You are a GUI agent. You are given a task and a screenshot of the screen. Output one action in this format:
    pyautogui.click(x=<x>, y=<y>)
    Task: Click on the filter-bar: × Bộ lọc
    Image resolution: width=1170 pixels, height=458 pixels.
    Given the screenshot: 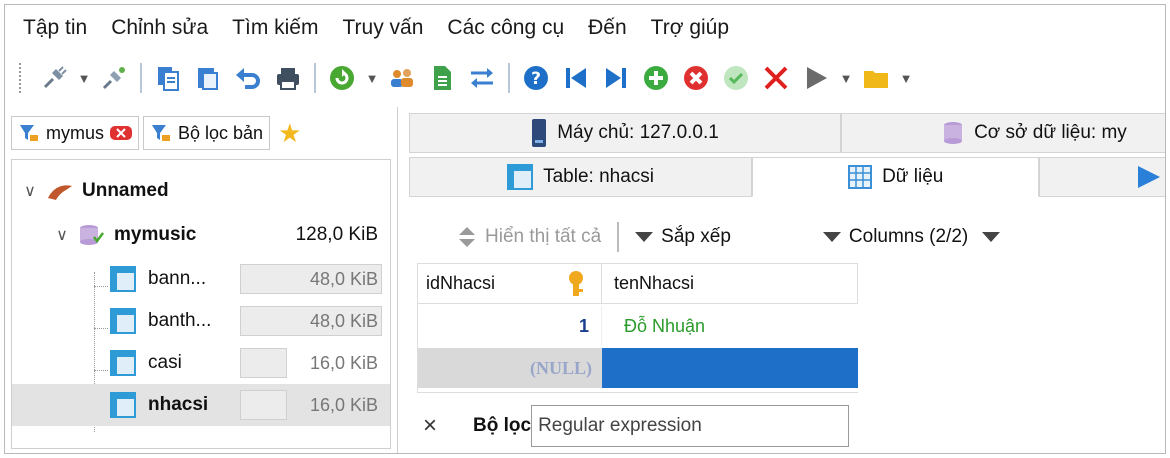 What is the action you would take?
    pyautogui.click(x=787, y=426)
    